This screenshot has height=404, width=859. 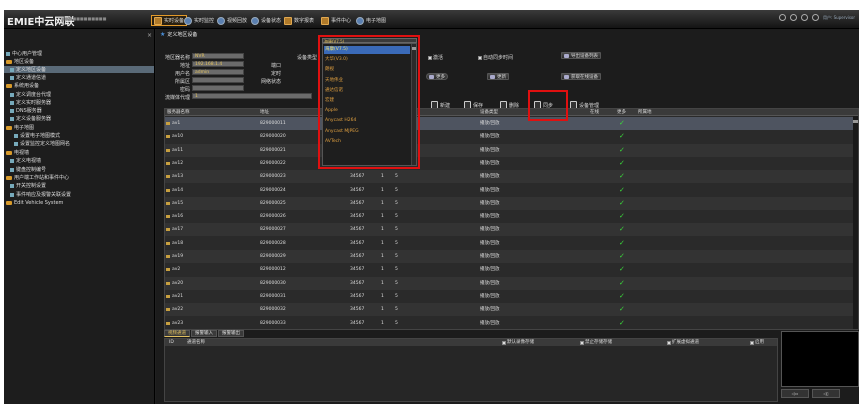 I want to click on config-button: 更新, so click(x=498, y=76).